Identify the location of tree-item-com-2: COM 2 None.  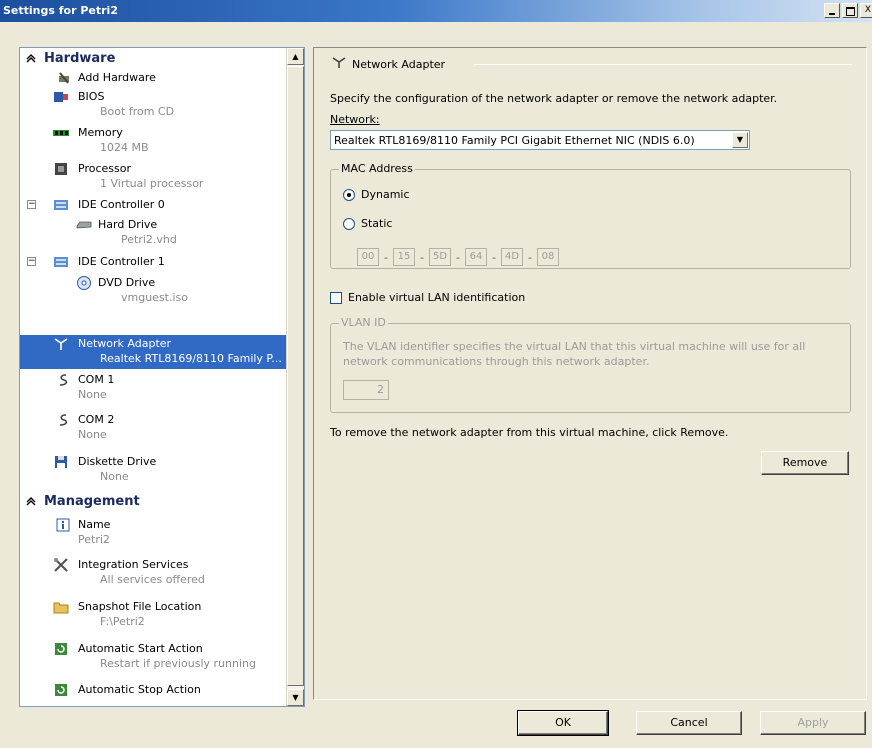
(153, 427).